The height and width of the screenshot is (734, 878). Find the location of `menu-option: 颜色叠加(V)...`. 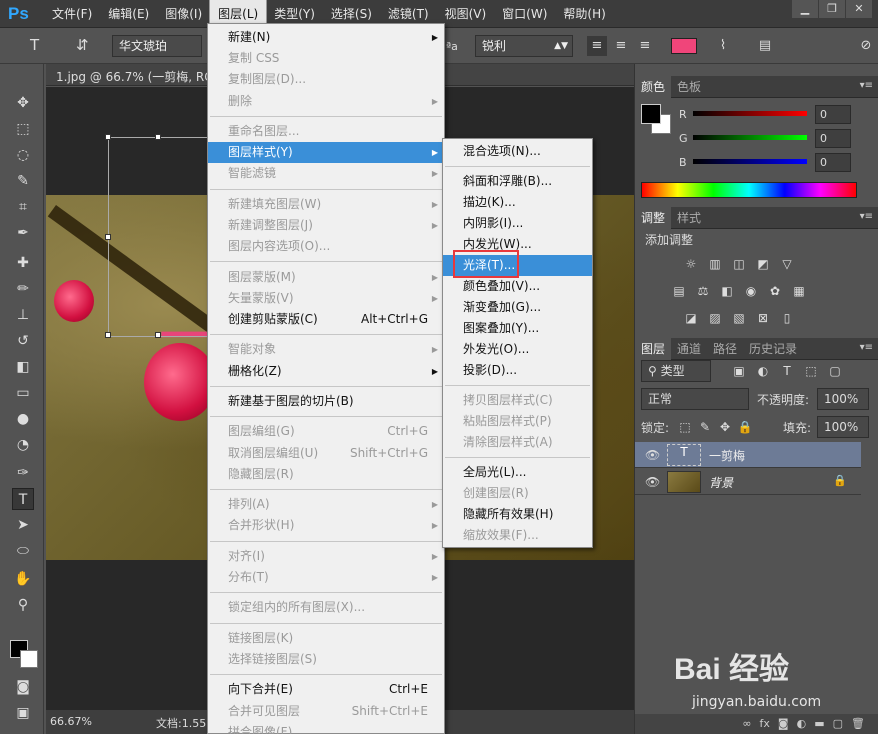

menu-option: 颜色叠加(V)... is located at coordinates (517, 286).